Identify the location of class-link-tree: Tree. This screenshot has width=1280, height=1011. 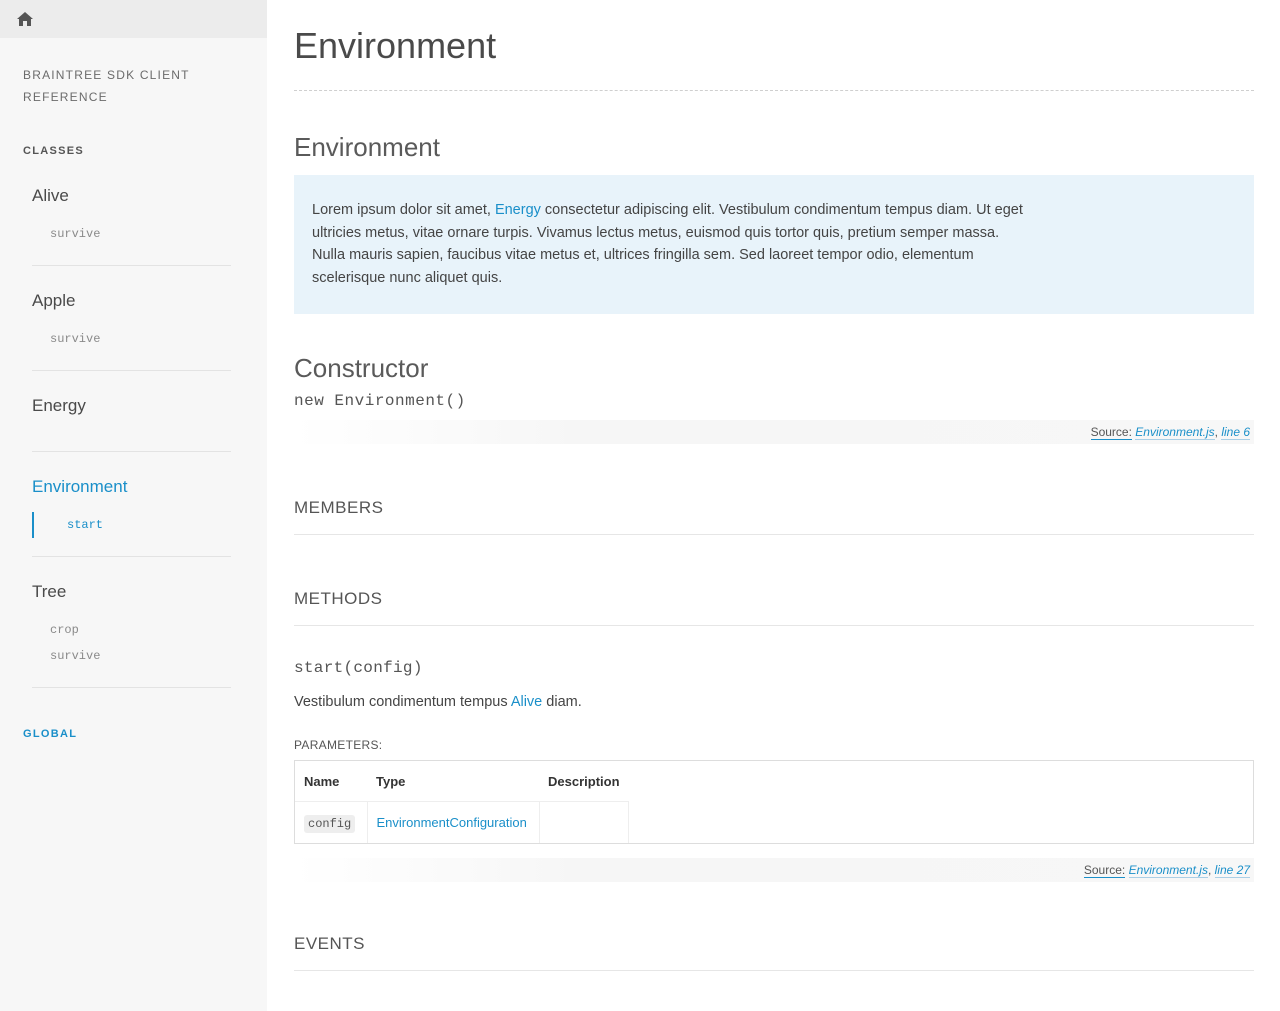
(131, 592).